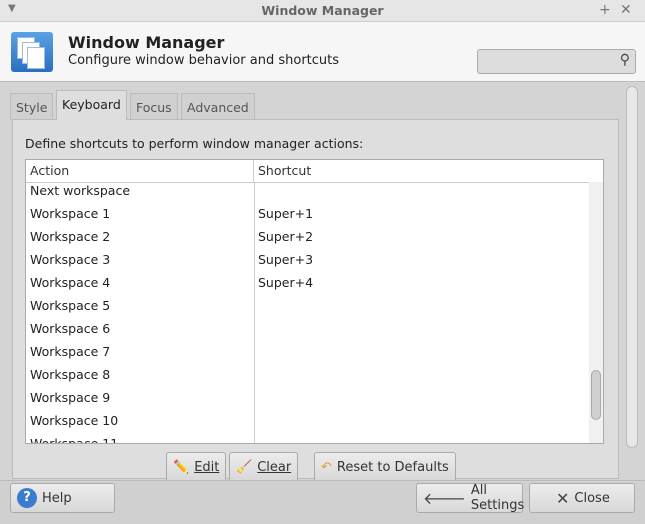 This screenshot has width=645, height=524. What do you see at coordinates (181, 467) in the screenshot?
I see `pencil-icon: ✏️` at bounding box center [181, 467].